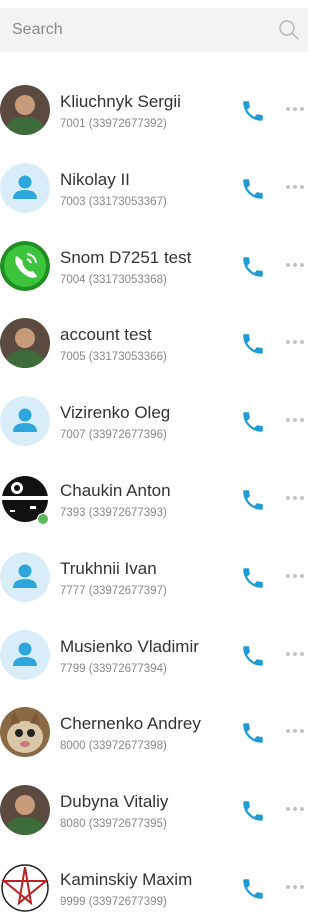  I want to click on contact-name: Trukhnii Ivan, so click(108, 568).